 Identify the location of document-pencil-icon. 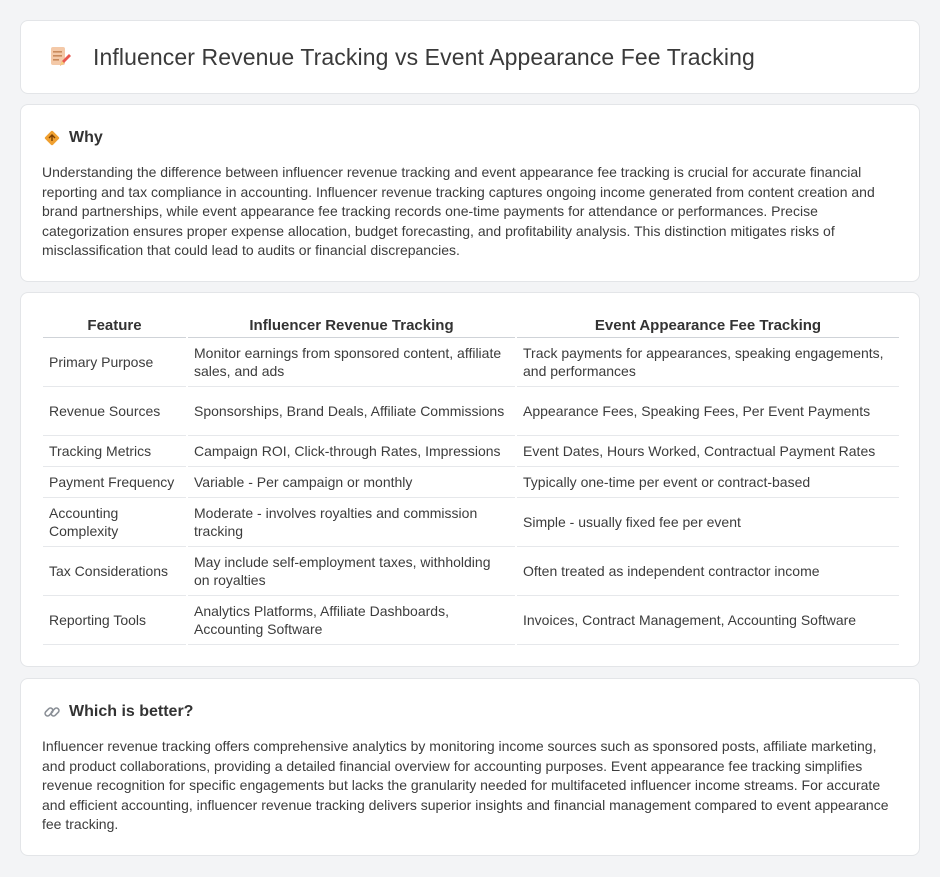
(60, 57).